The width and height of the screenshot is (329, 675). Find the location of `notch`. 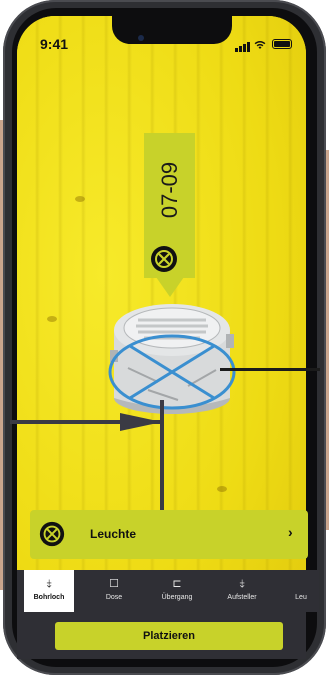

notch is located at coordinates (172, 30).